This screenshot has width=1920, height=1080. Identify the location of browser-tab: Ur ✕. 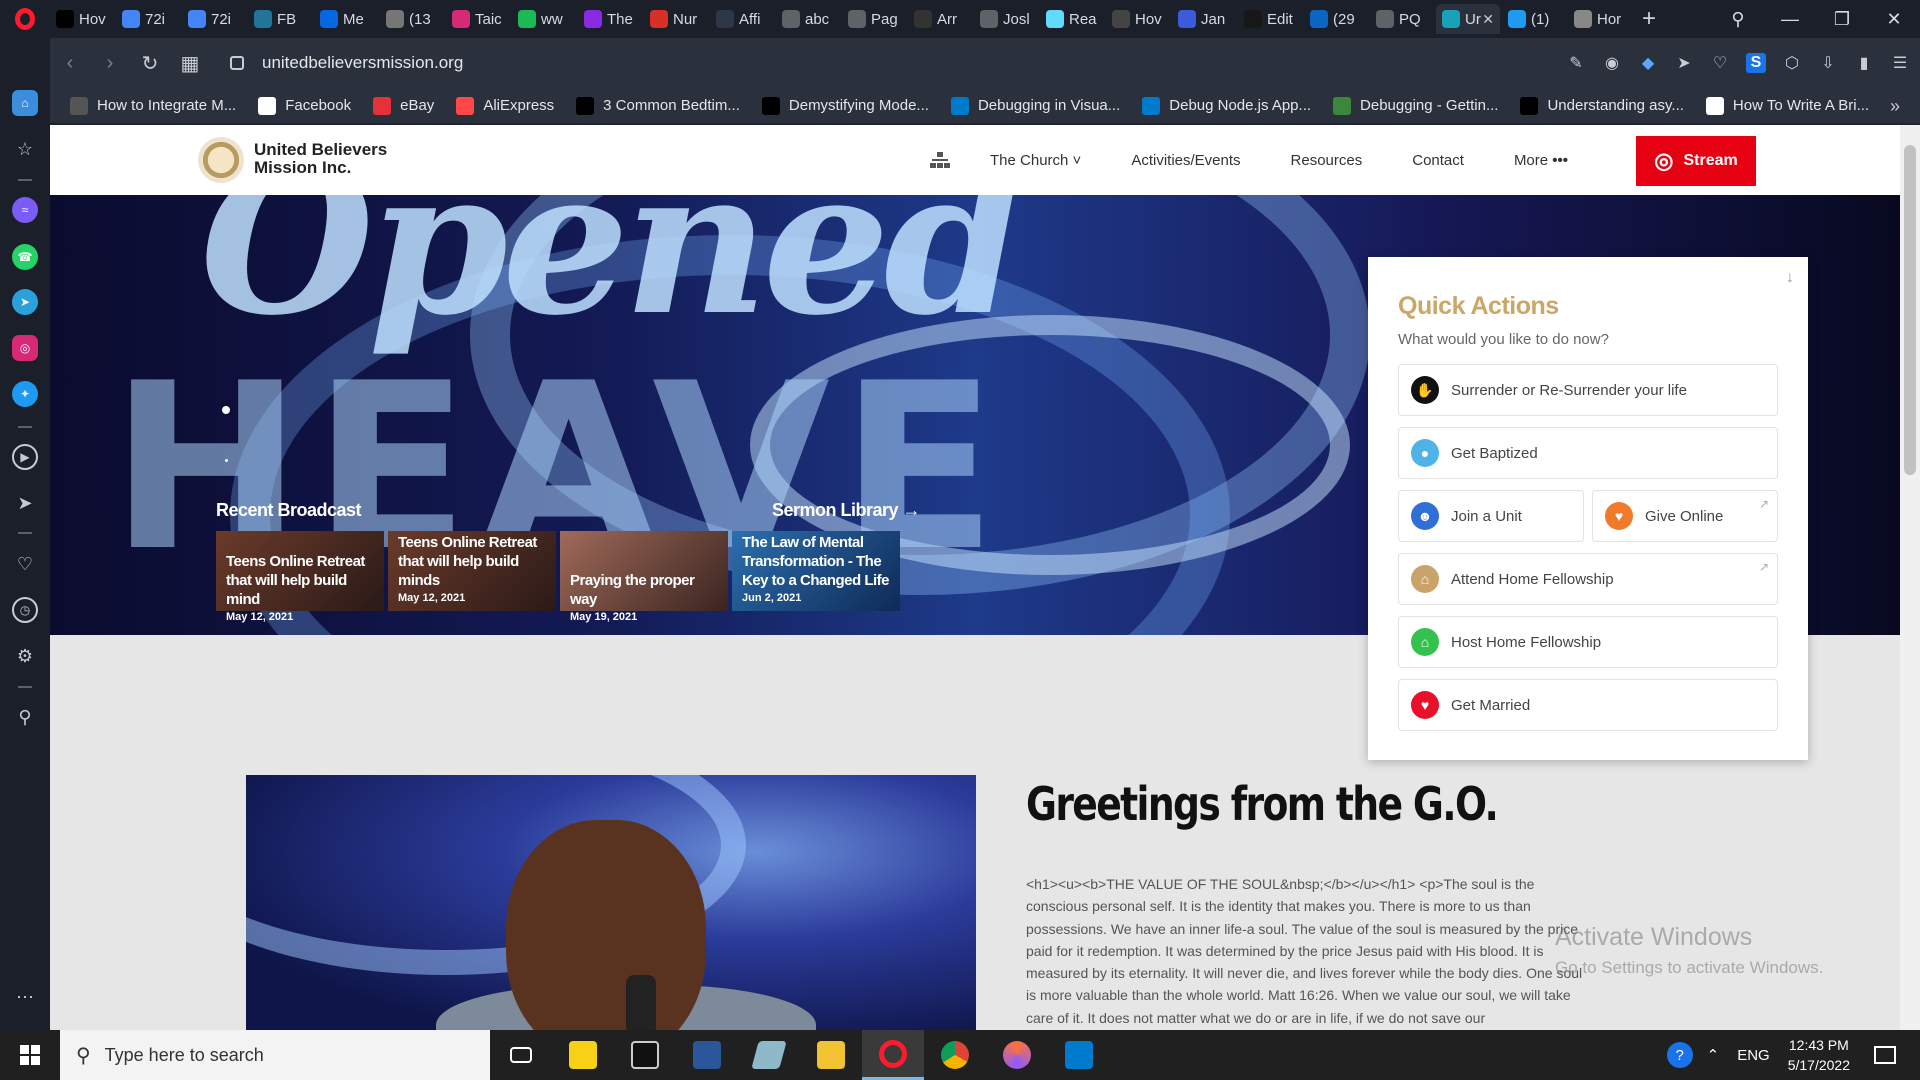
(1468, 19).